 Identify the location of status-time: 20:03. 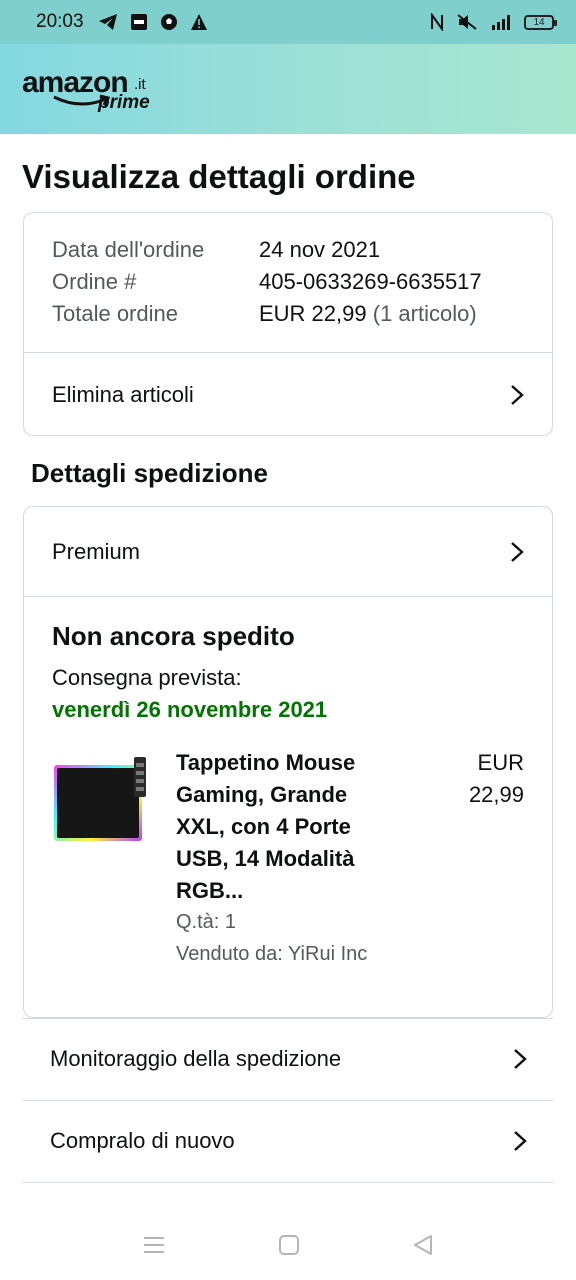
(60, 21).